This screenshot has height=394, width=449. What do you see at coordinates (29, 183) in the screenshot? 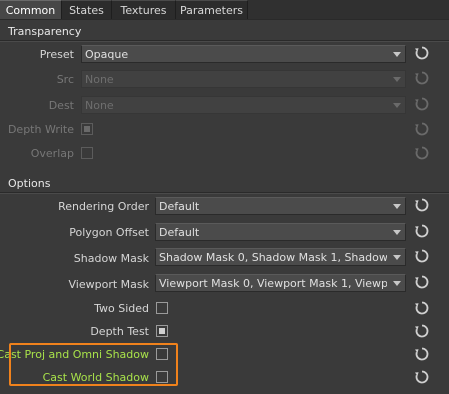
I see `section-title-options: Options` at bounding box center [29, 183].